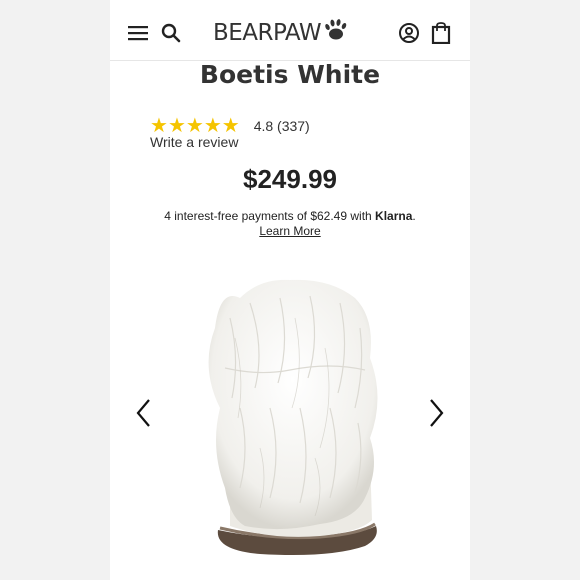  I want to click on write-review-link: Write a review, so click(194, 142).